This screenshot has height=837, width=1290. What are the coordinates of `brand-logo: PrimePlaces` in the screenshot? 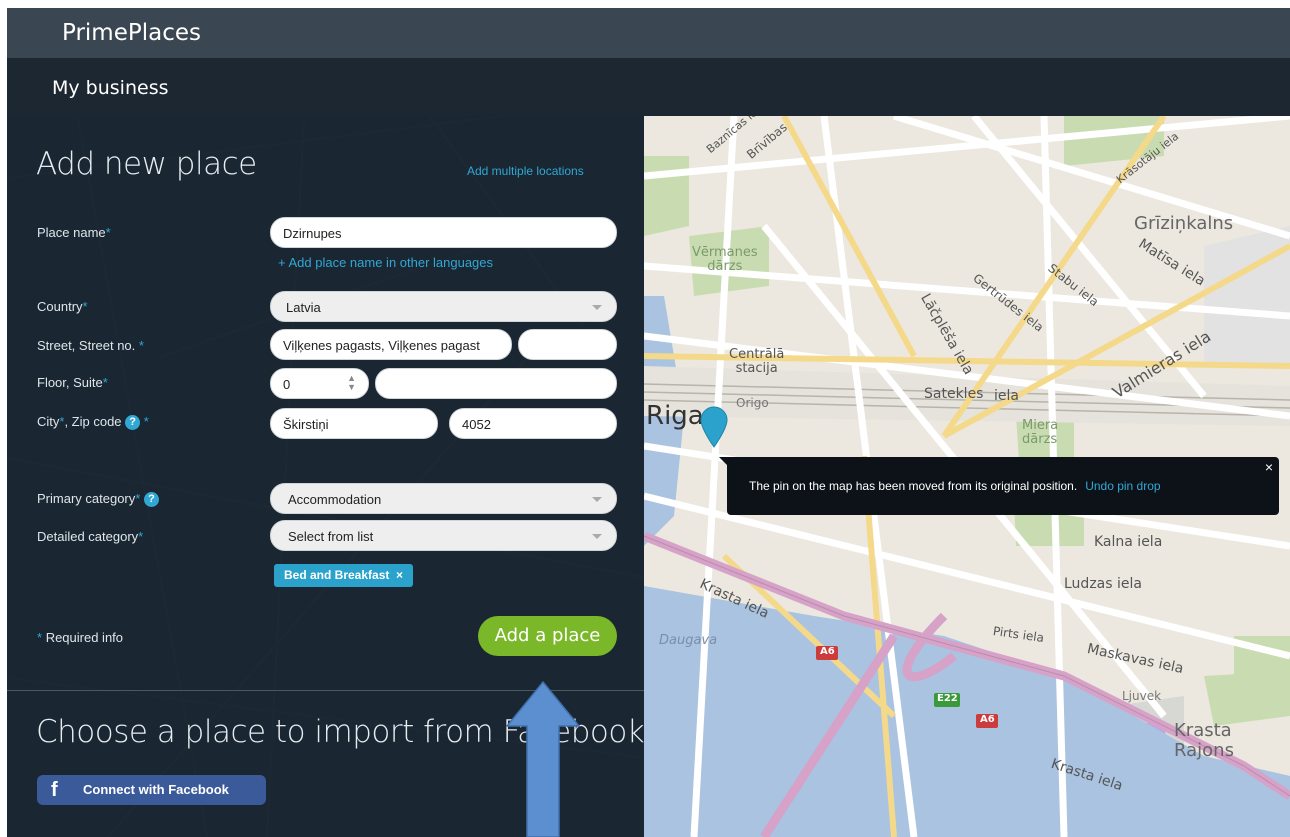 It's located at (131, 33).